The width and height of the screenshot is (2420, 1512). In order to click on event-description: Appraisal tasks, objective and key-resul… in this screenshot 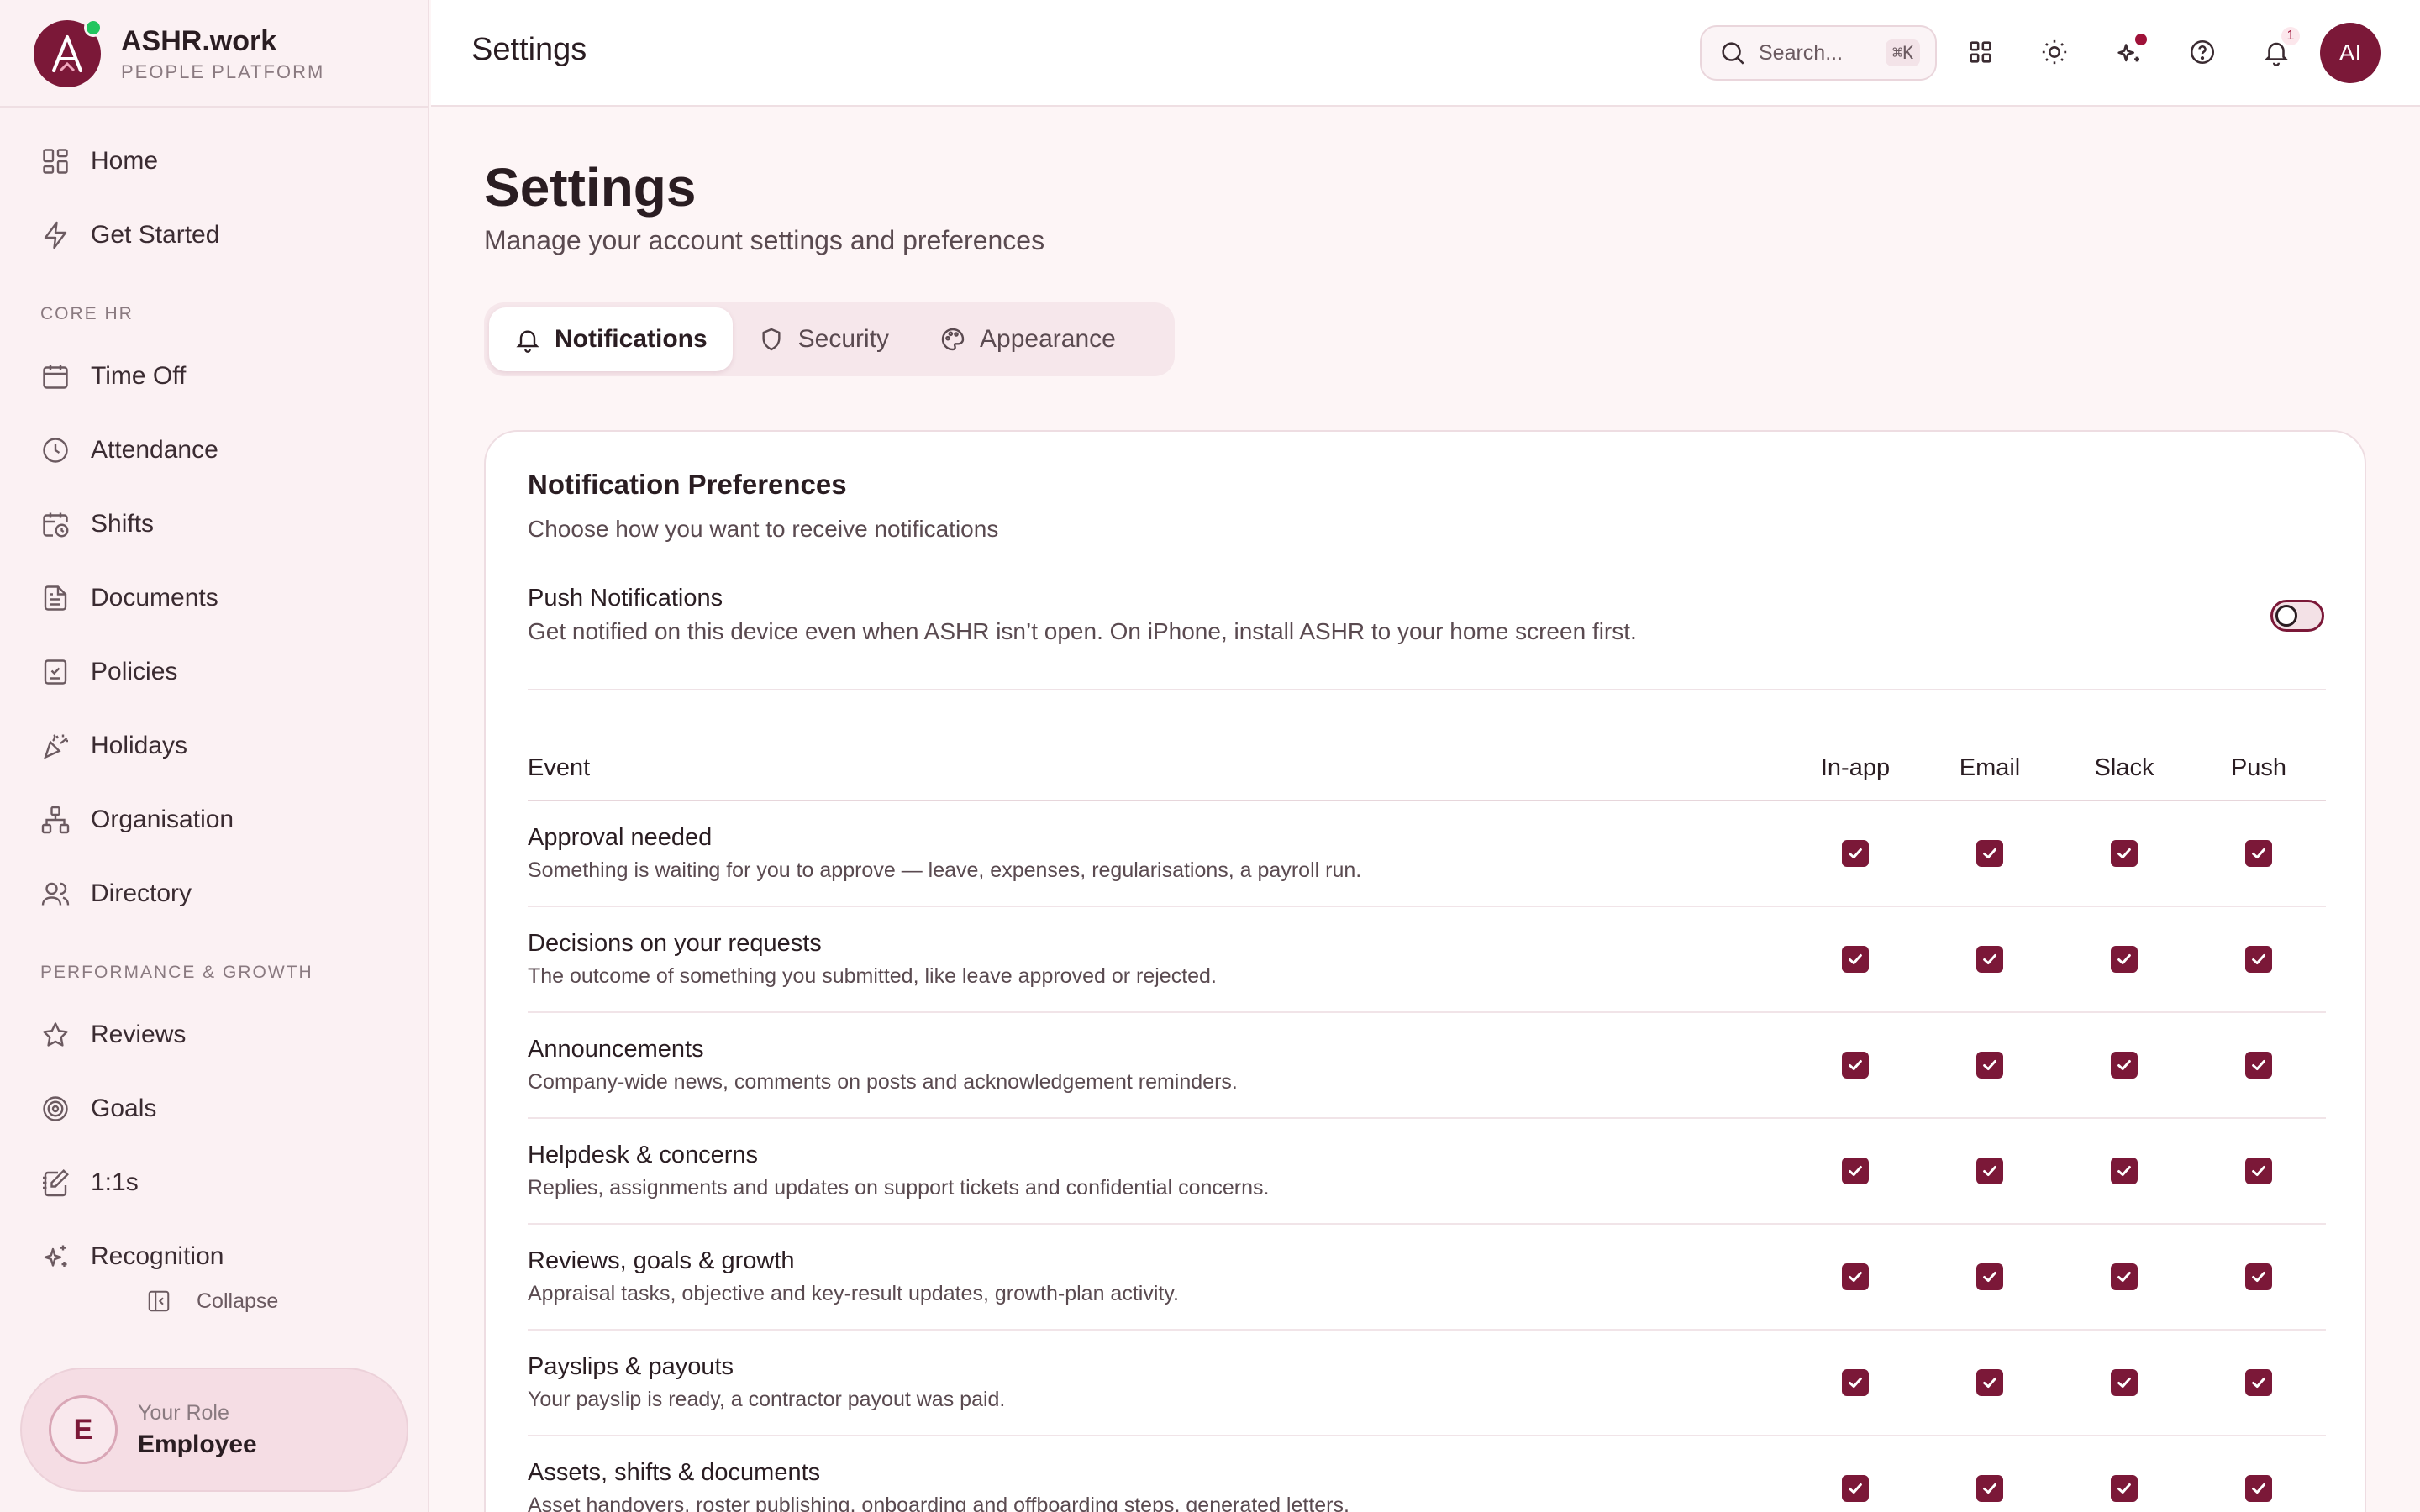, I will do `click(854, 1293)`.